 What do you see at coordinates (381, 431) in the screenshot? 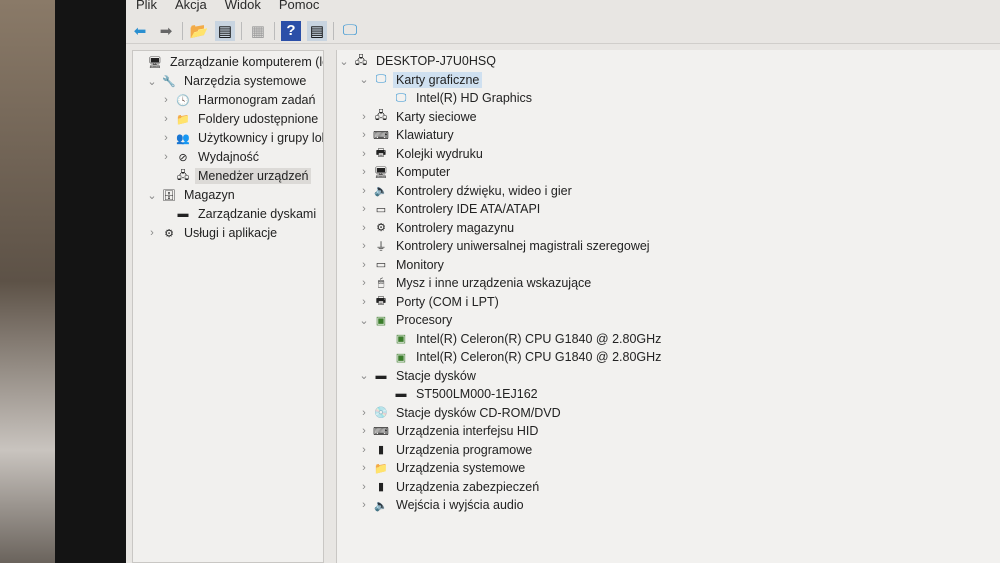
I see `hid-icon: ⌨` at bounding box center [381, 431].